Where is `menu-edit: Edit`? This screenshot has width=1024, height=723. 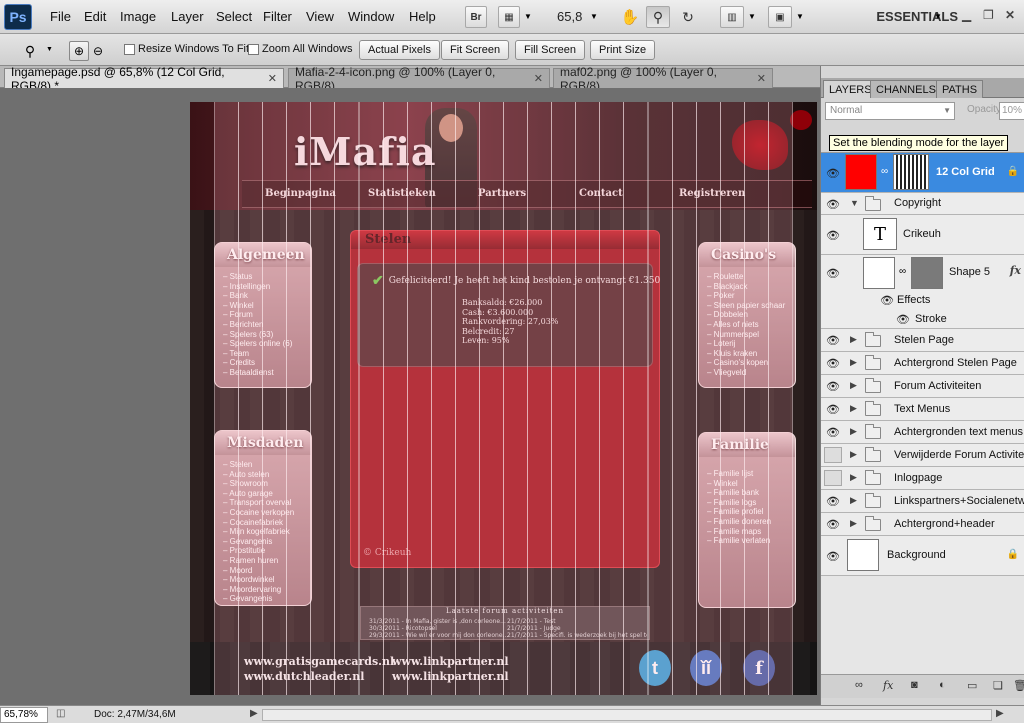 menu-edit: Edit is located at coordinates (95, 16).